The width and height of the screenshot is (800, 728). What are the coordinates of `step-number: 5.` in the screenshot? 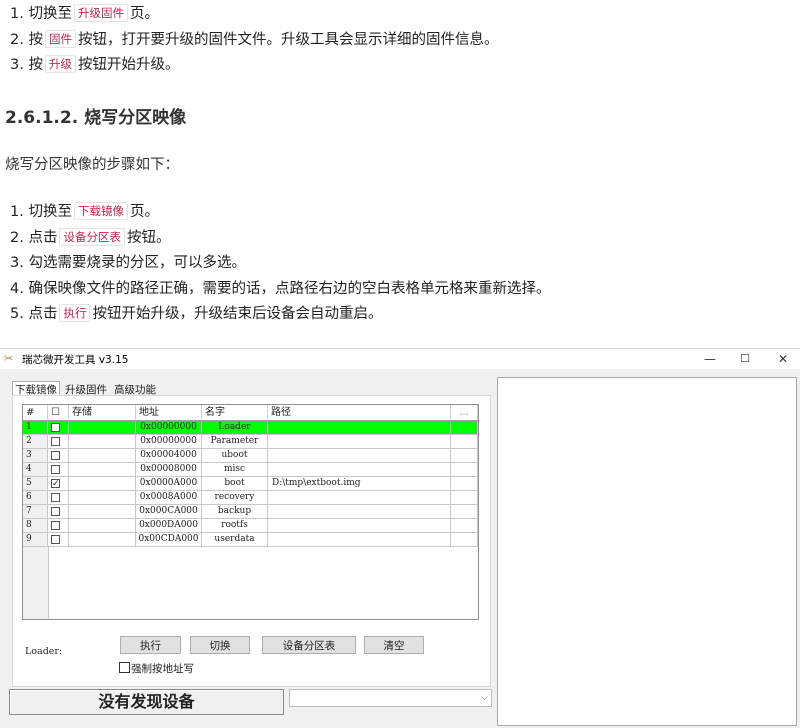 It's located at (17, 314).